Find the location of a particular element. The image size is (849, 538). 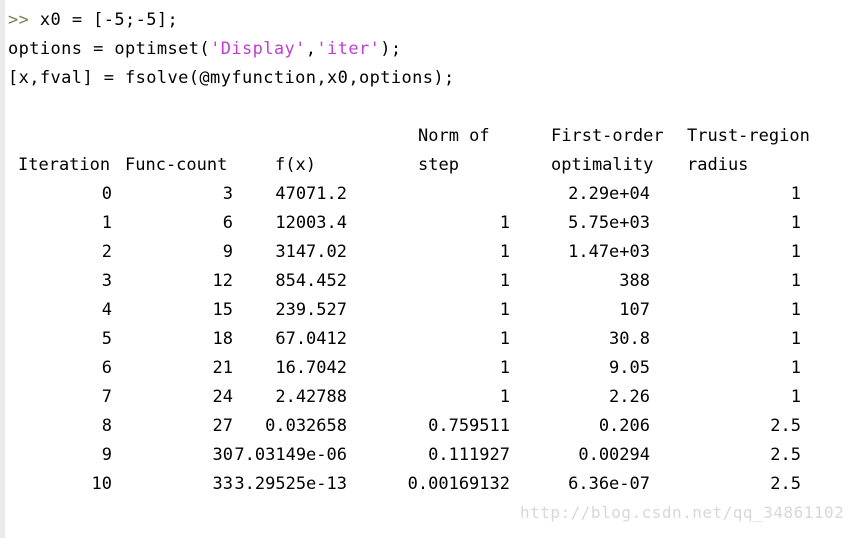

cell-func-count: 9 is located at coordinates (227, 252).